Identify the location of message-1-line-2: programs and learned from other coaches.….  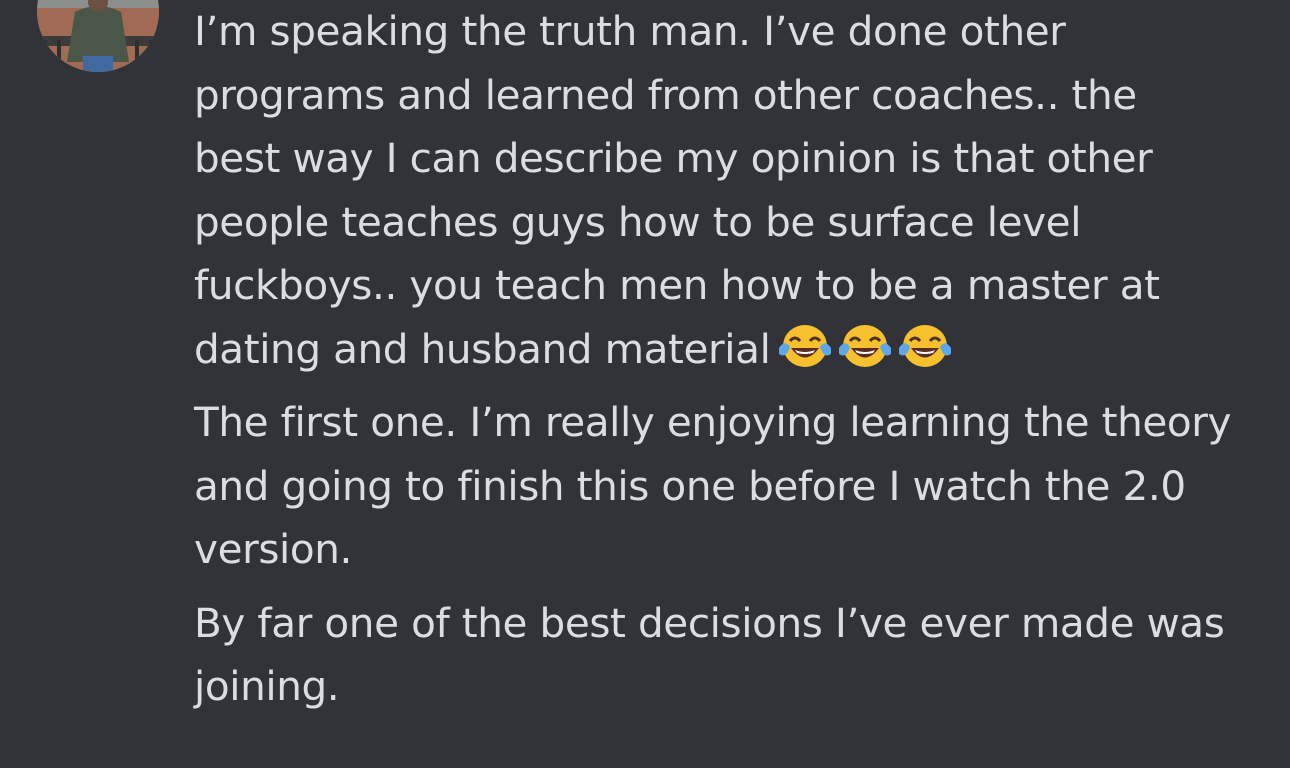
(665, 94).